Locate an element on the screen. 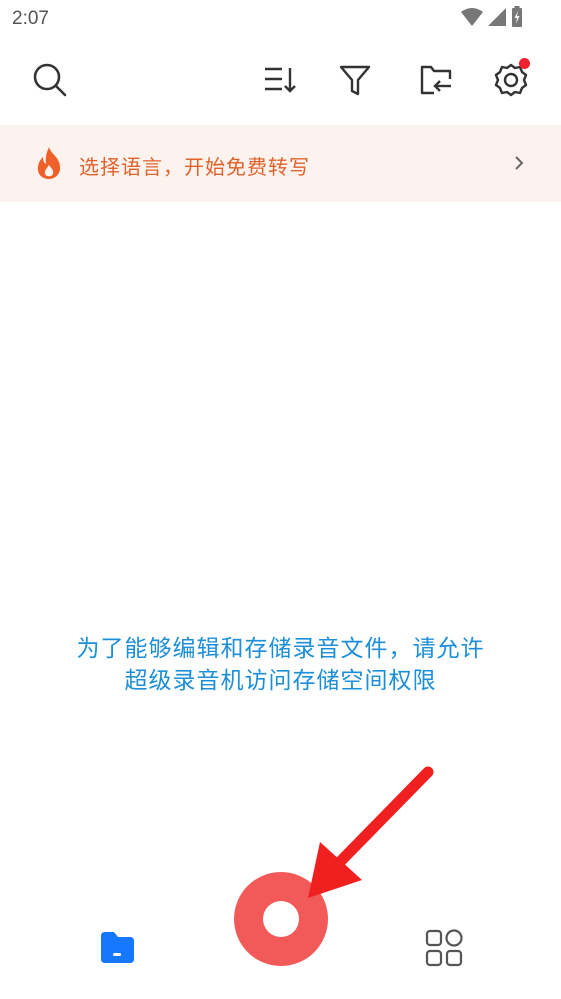 This screenshot has height=999, width=561. signal-icon is located at coordinates (497, 17).